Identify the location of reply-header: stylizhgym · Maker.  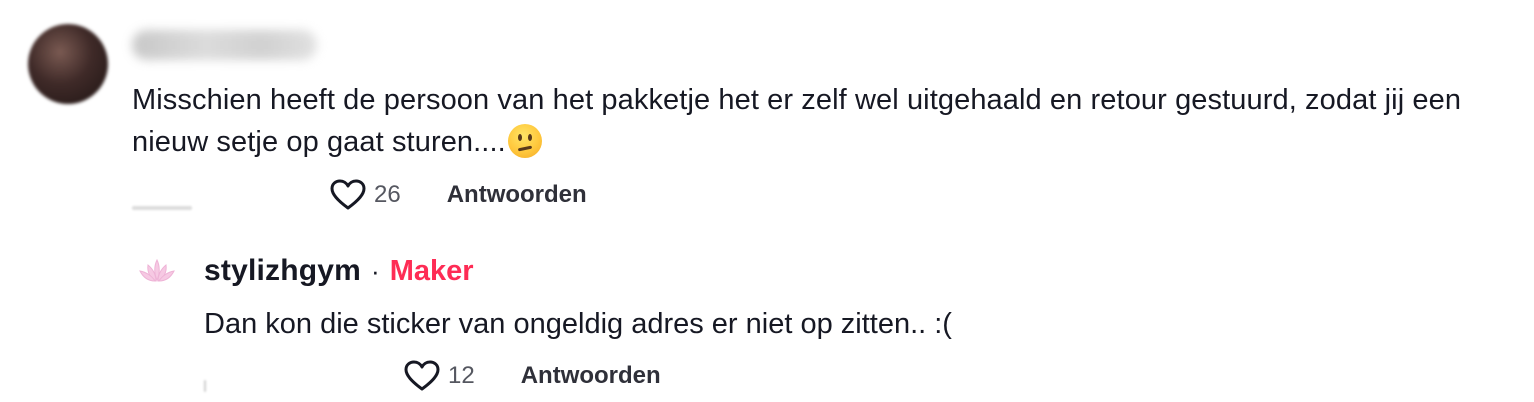
(339, 271).